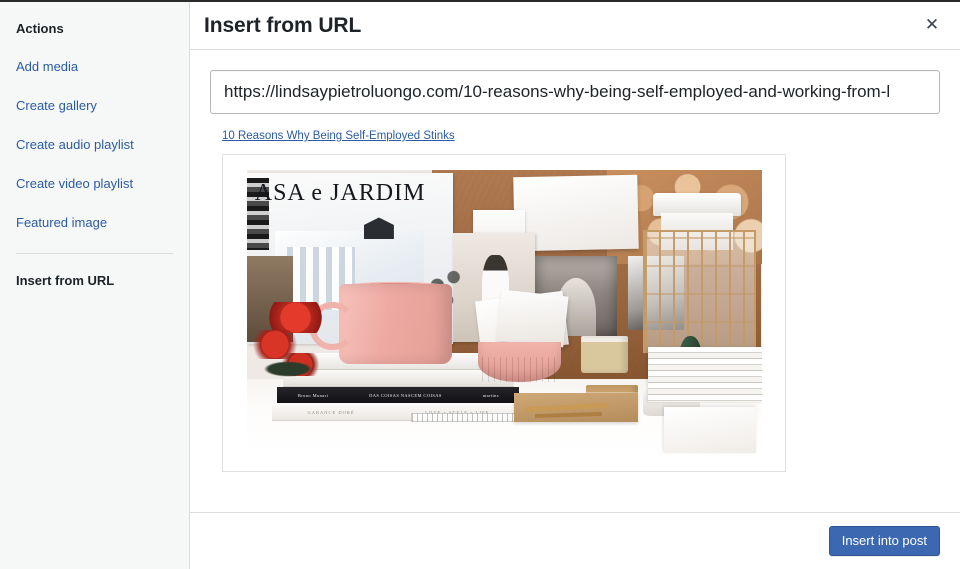  I want to click on sidebar-item-featured-image: Featured image, so click(94, 223).